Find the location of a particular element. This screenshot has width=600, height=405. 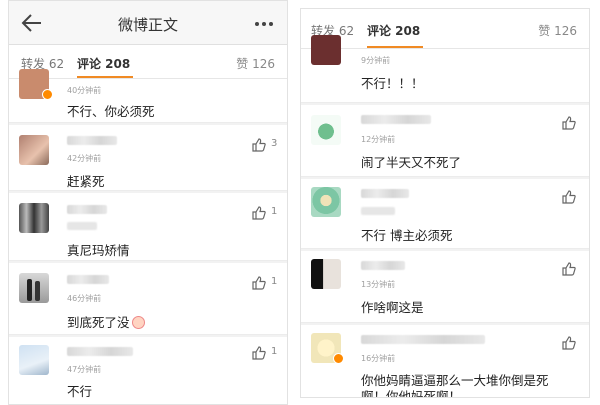

comment-item: 47分钟前 不行 1 is located at coordinates (148, 370).